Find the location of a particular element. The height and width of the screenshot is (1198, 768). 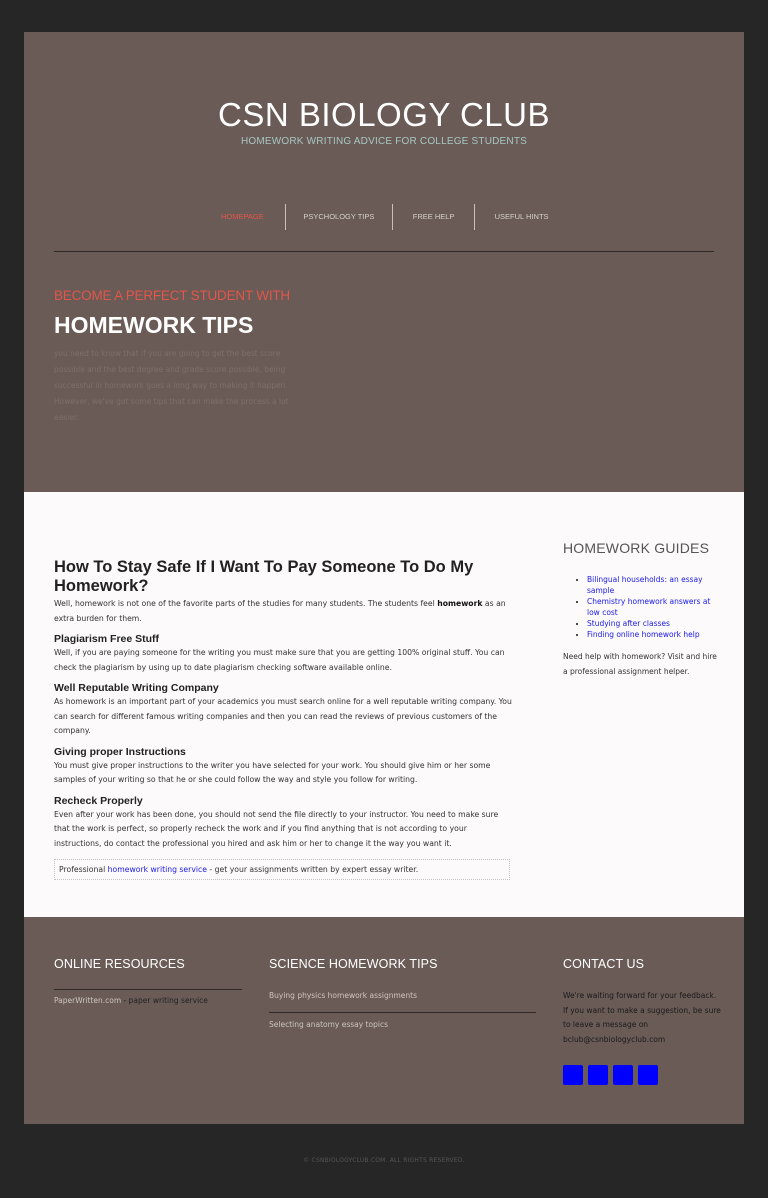

guide-link-chemistry: Chemistry homework answers at low cost is located at coordinates (648, 607).